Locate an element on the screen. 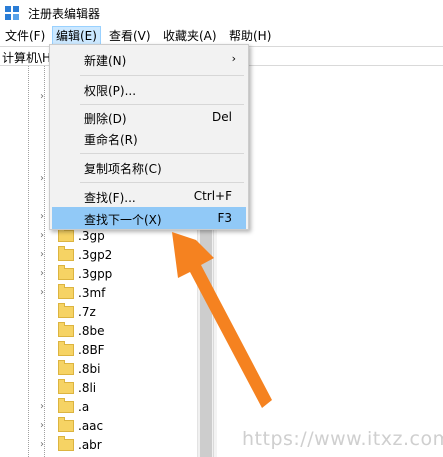 This screenshot has height=457, width=443. title-bar: 注册表编辑器 is located at coordinates (221, 13).